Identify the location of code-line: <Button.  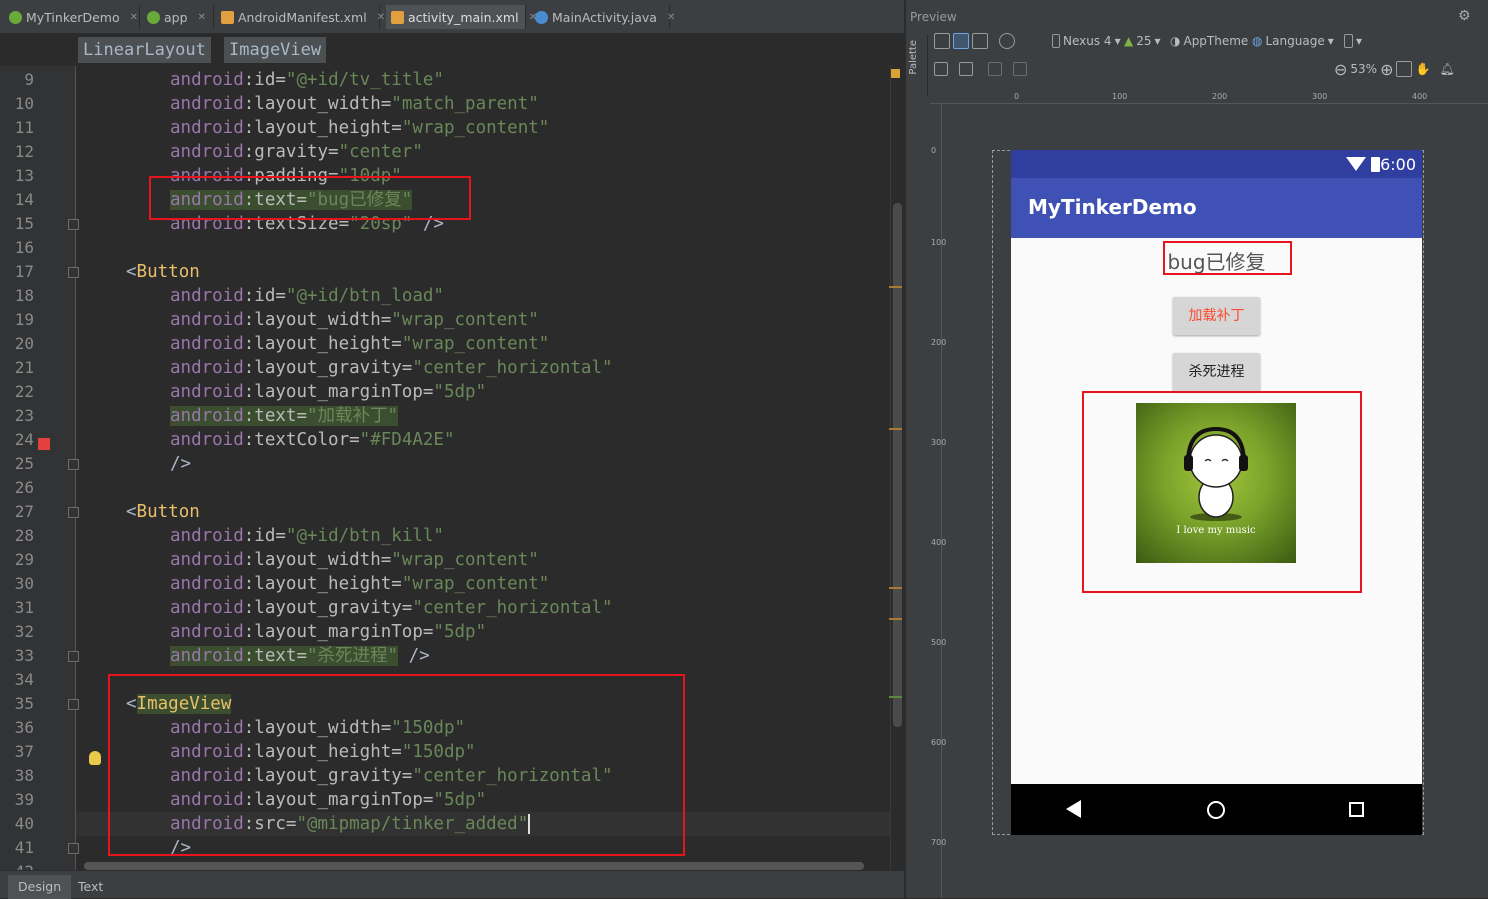
(163, 512).